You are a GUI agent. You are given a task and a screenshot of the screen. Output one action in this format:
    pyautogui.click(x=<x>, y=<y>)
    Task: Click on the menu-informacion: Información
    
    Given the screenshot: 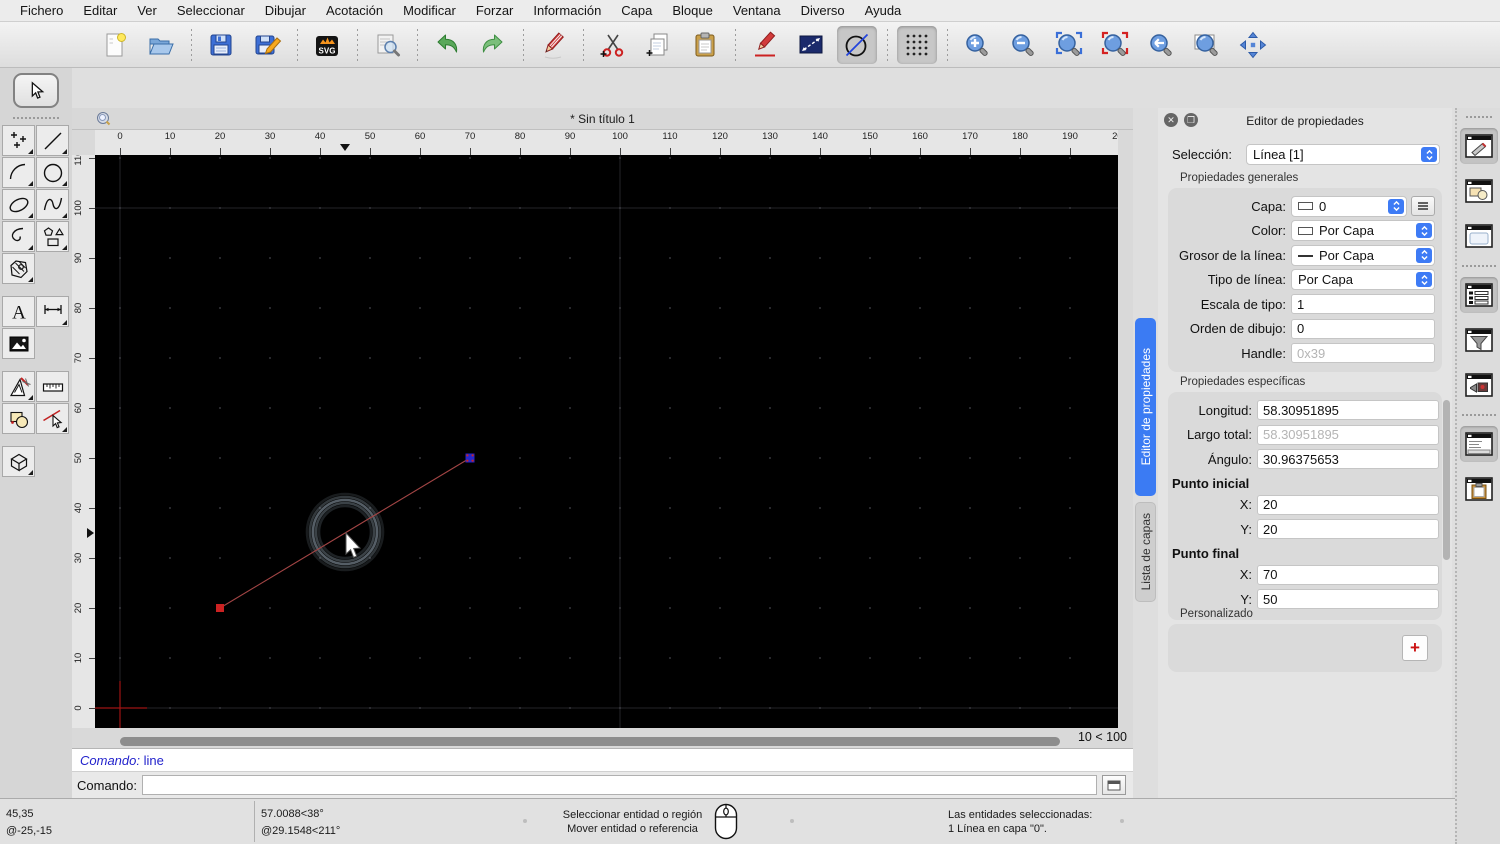 What is the action you would take?
    pyautogui.click(x=567, y=10)
    